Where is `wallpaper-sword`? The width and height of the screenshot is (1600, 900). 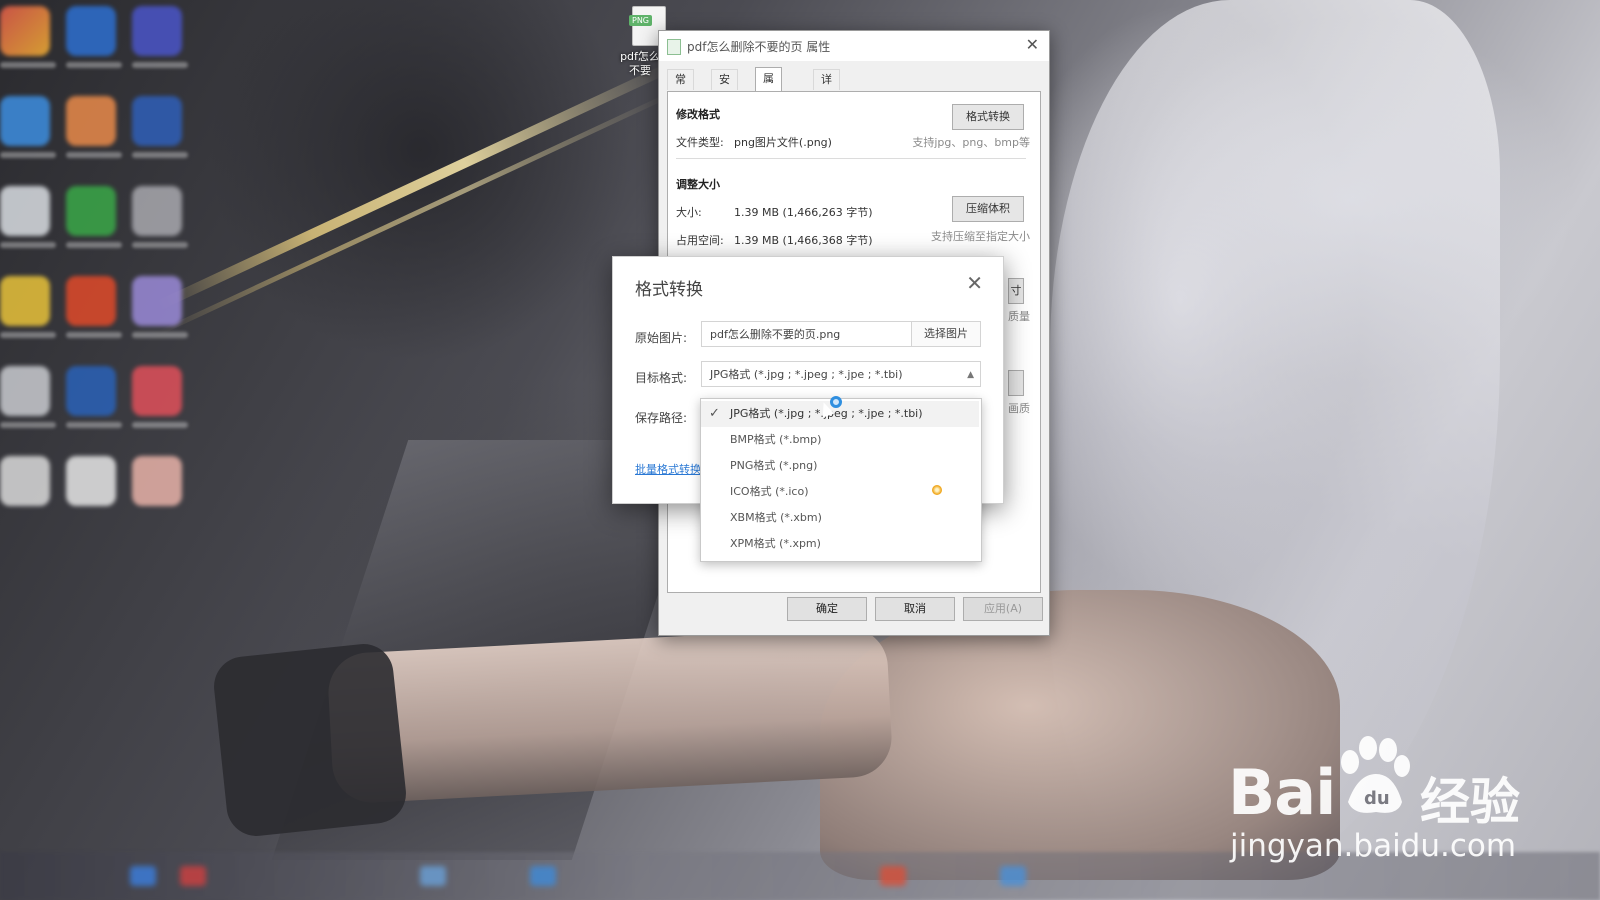 wallpaper-sword is located at coordinates (413, 186).